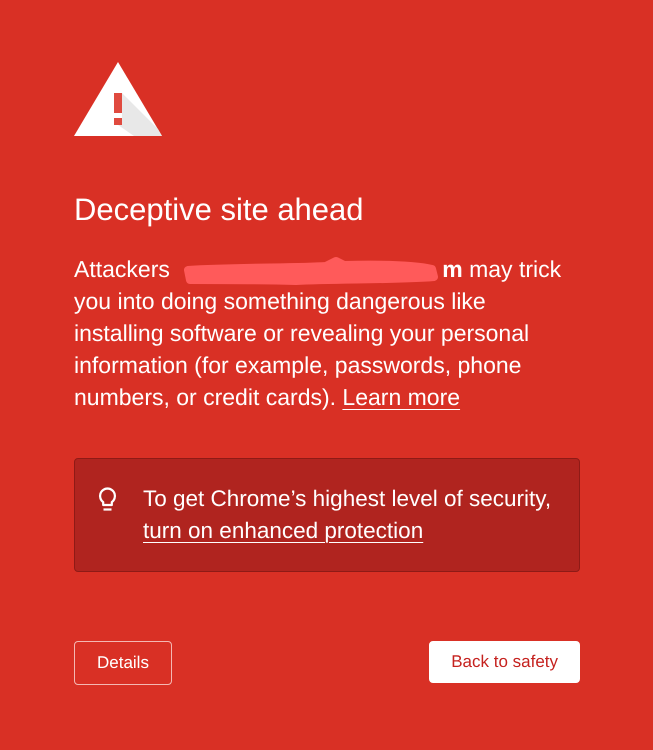  What do you see at coordinates (504, 662) in the screenshot?
I see `back-to-safety-button: Back to safety` at bounding box center [504, 662].